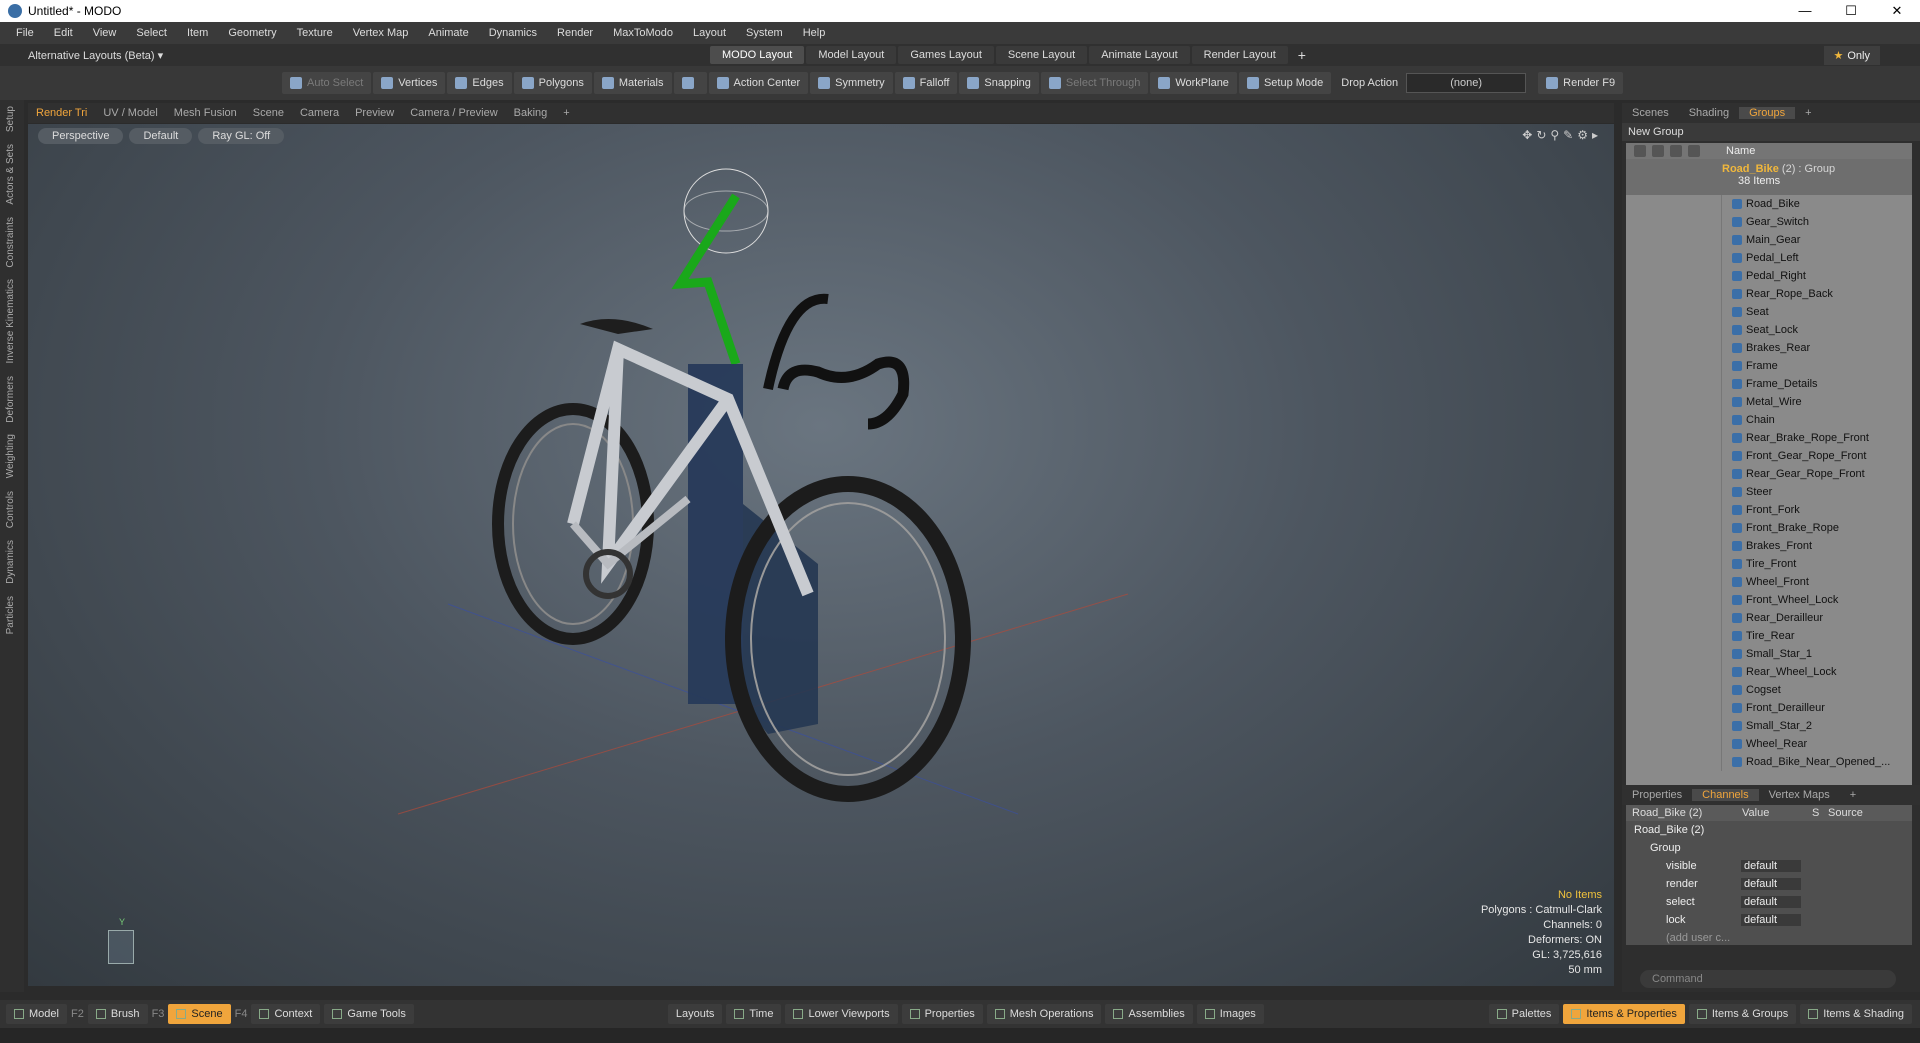 This screenshot has height=1043, width=1920. What do you see at coordinates (841, 1014) in the screenshot?
I see `lower-viewports-button: Lower Viewports` at bounding box center [841, 1014].